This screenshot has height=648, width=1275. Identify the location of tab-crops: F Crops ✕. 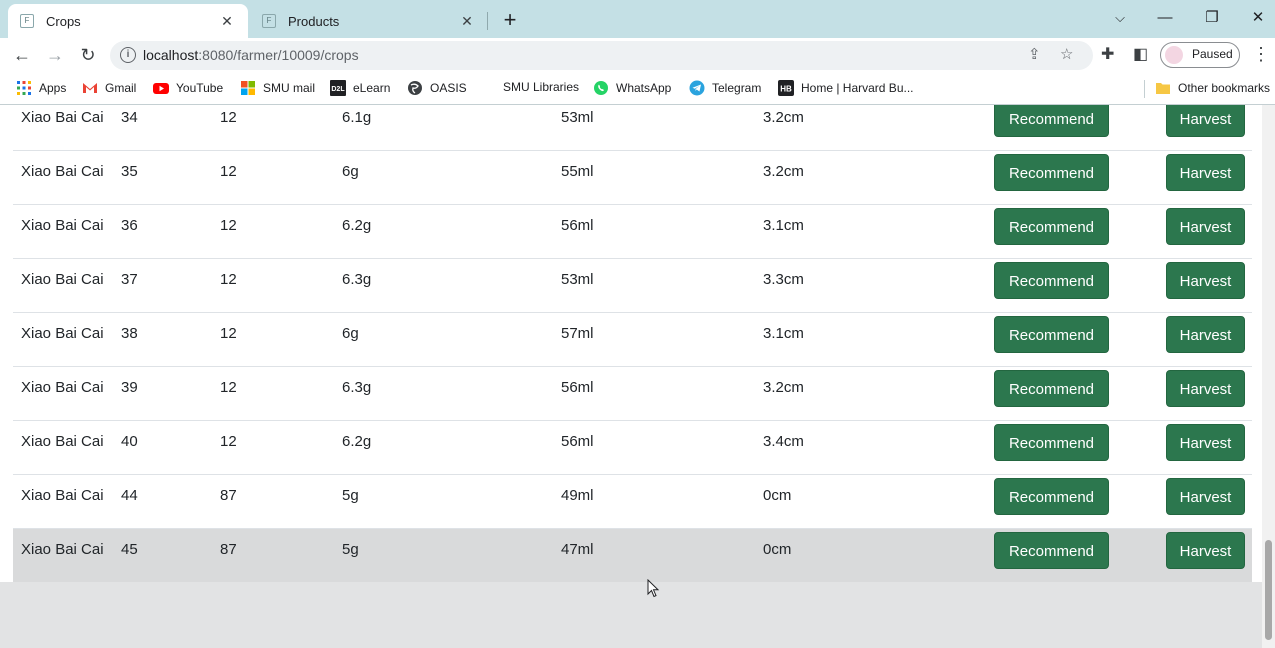
(128, 21).